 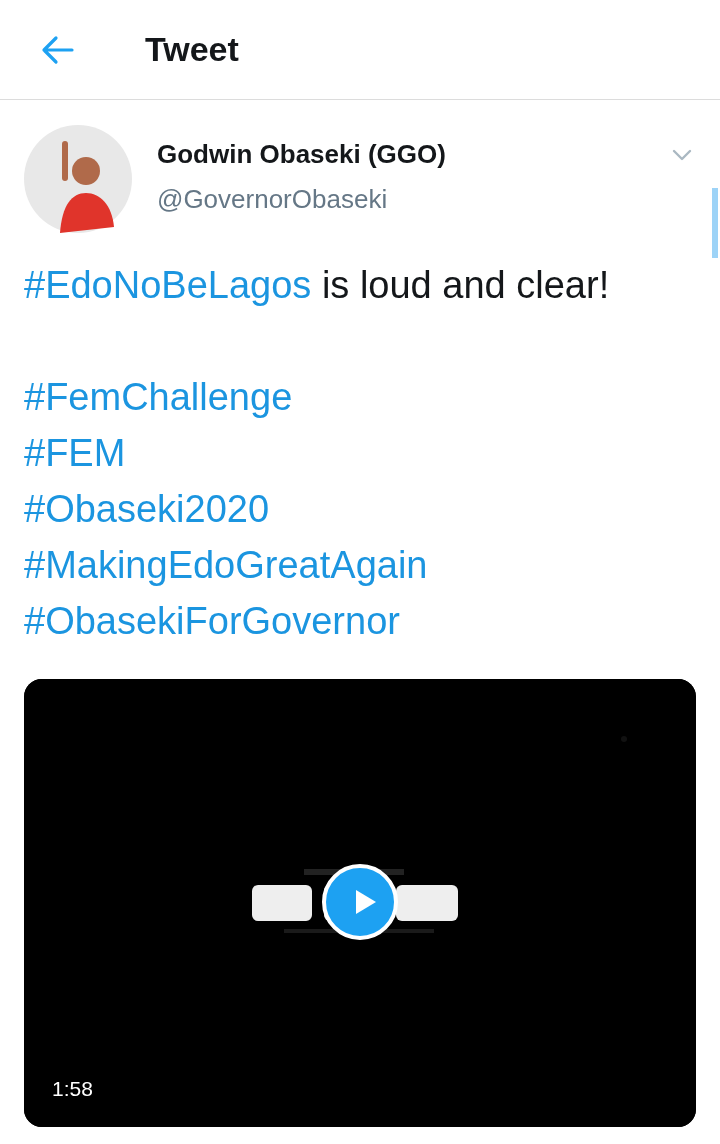 What do you see at coordinates (226, 565) in the screenshot?
I see `hashtag-link: #MakingEdoGreatAgain` at bounding box center [226, 565].